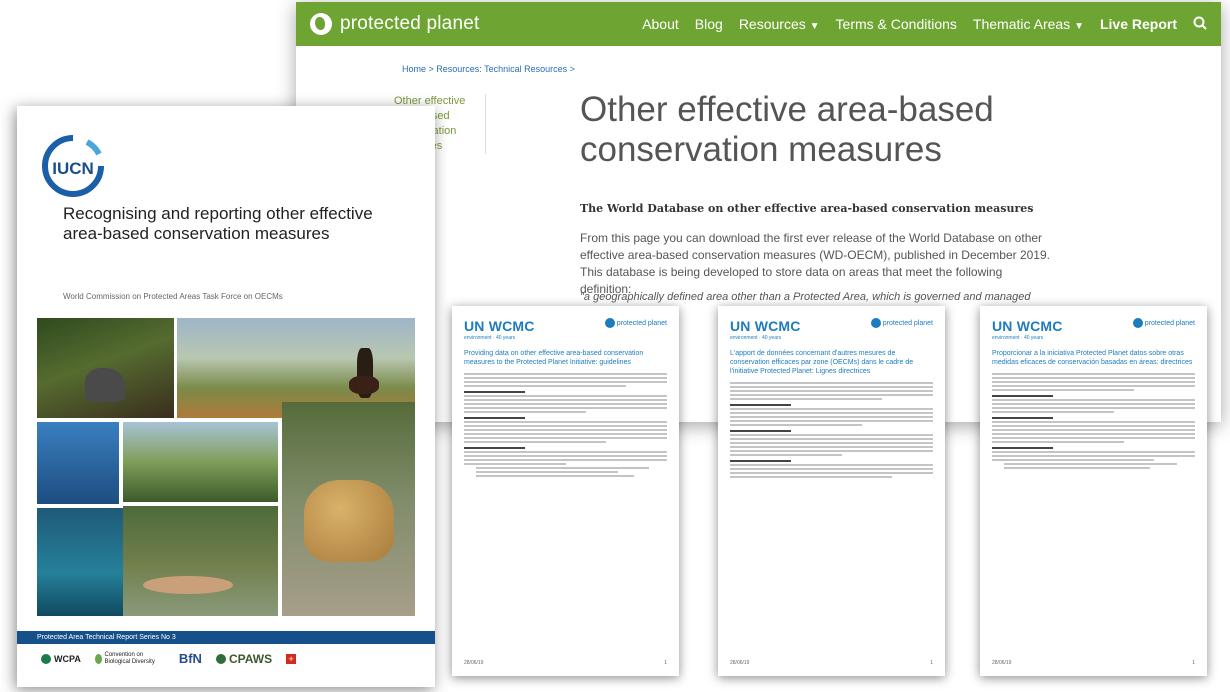 Image resolution: width=1230 pixels, height=692 pixels. Describe the element at coordinates (1138, 24) in the screenshot. I see `nav-live-report: Live Report` at that location.